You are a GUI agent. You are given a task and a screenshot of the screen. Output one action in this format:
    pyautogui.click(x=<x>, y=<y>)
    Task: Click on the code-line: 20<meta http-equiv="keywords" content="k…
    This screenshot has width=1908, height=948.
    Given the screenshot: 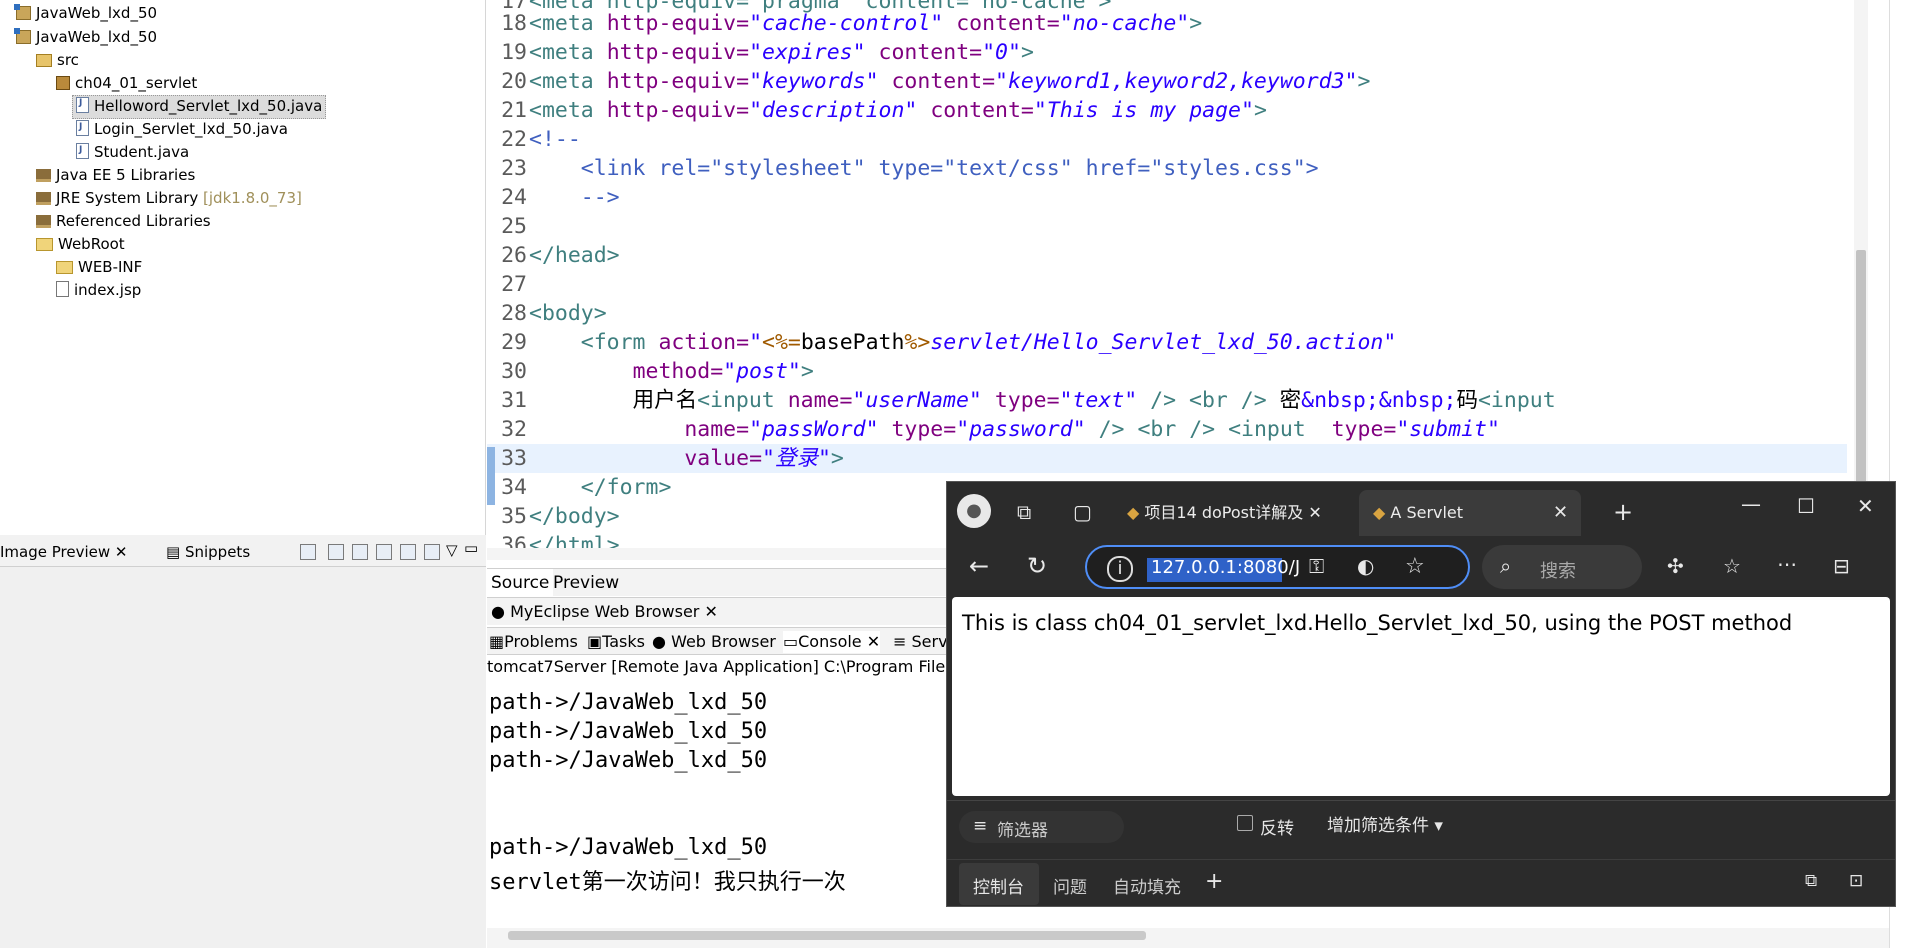 What is the action you would take?
    pyautogui.click(x=936, y=81)
    